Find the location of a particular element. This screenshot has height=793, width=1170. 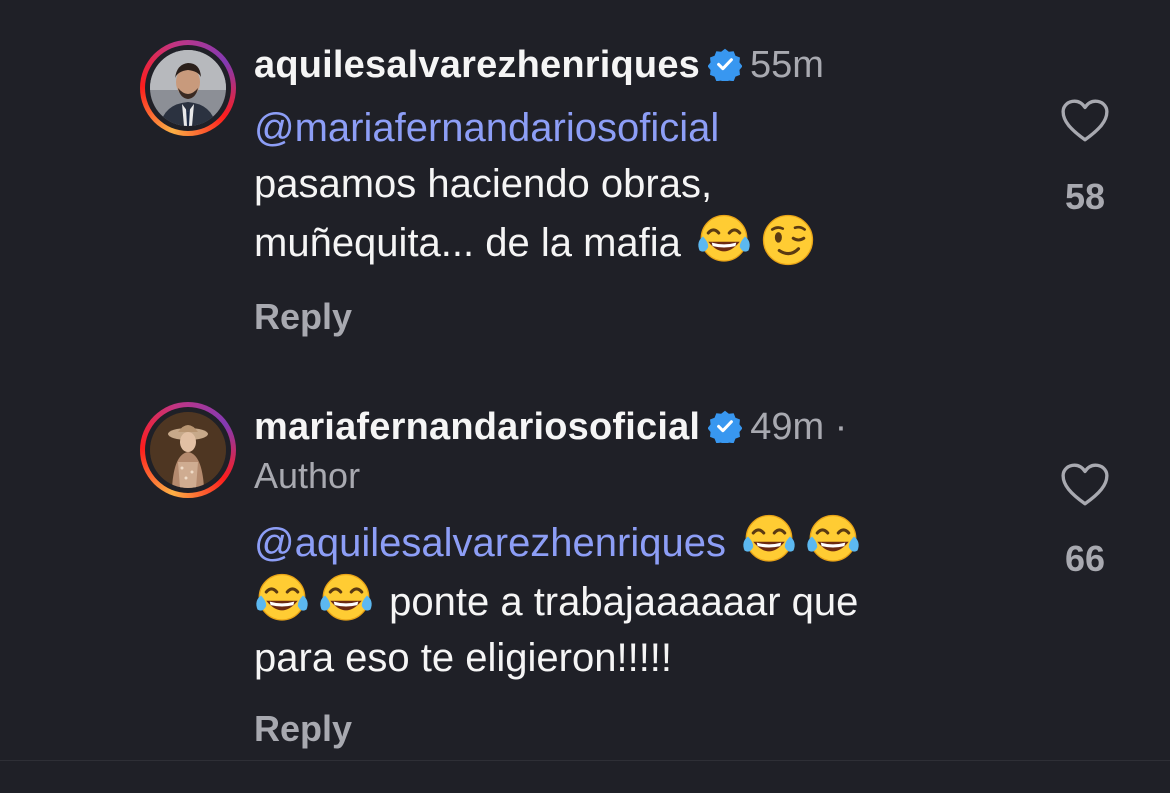

comment-text-segment: muñequita... de la mafia is located at coordinates (467, 243).